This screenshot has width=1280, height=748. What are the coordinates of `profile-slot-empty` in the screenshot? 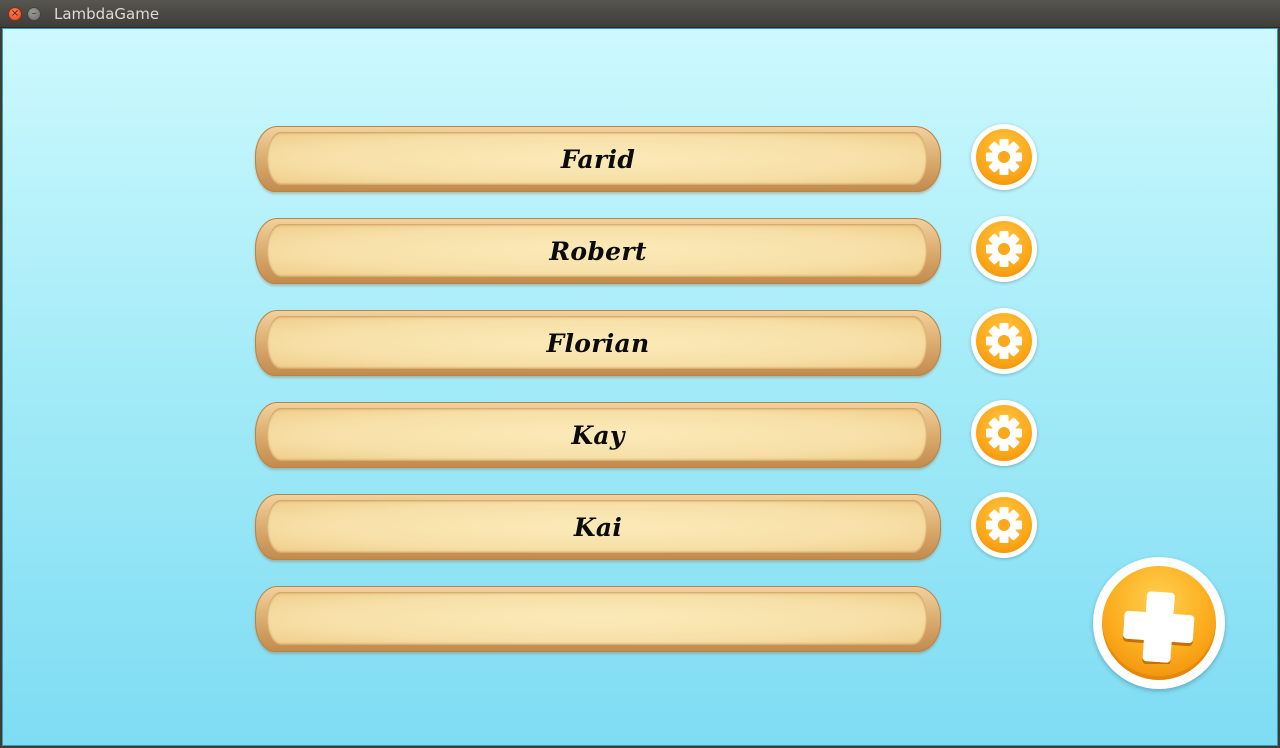 It's located at (598, 619).